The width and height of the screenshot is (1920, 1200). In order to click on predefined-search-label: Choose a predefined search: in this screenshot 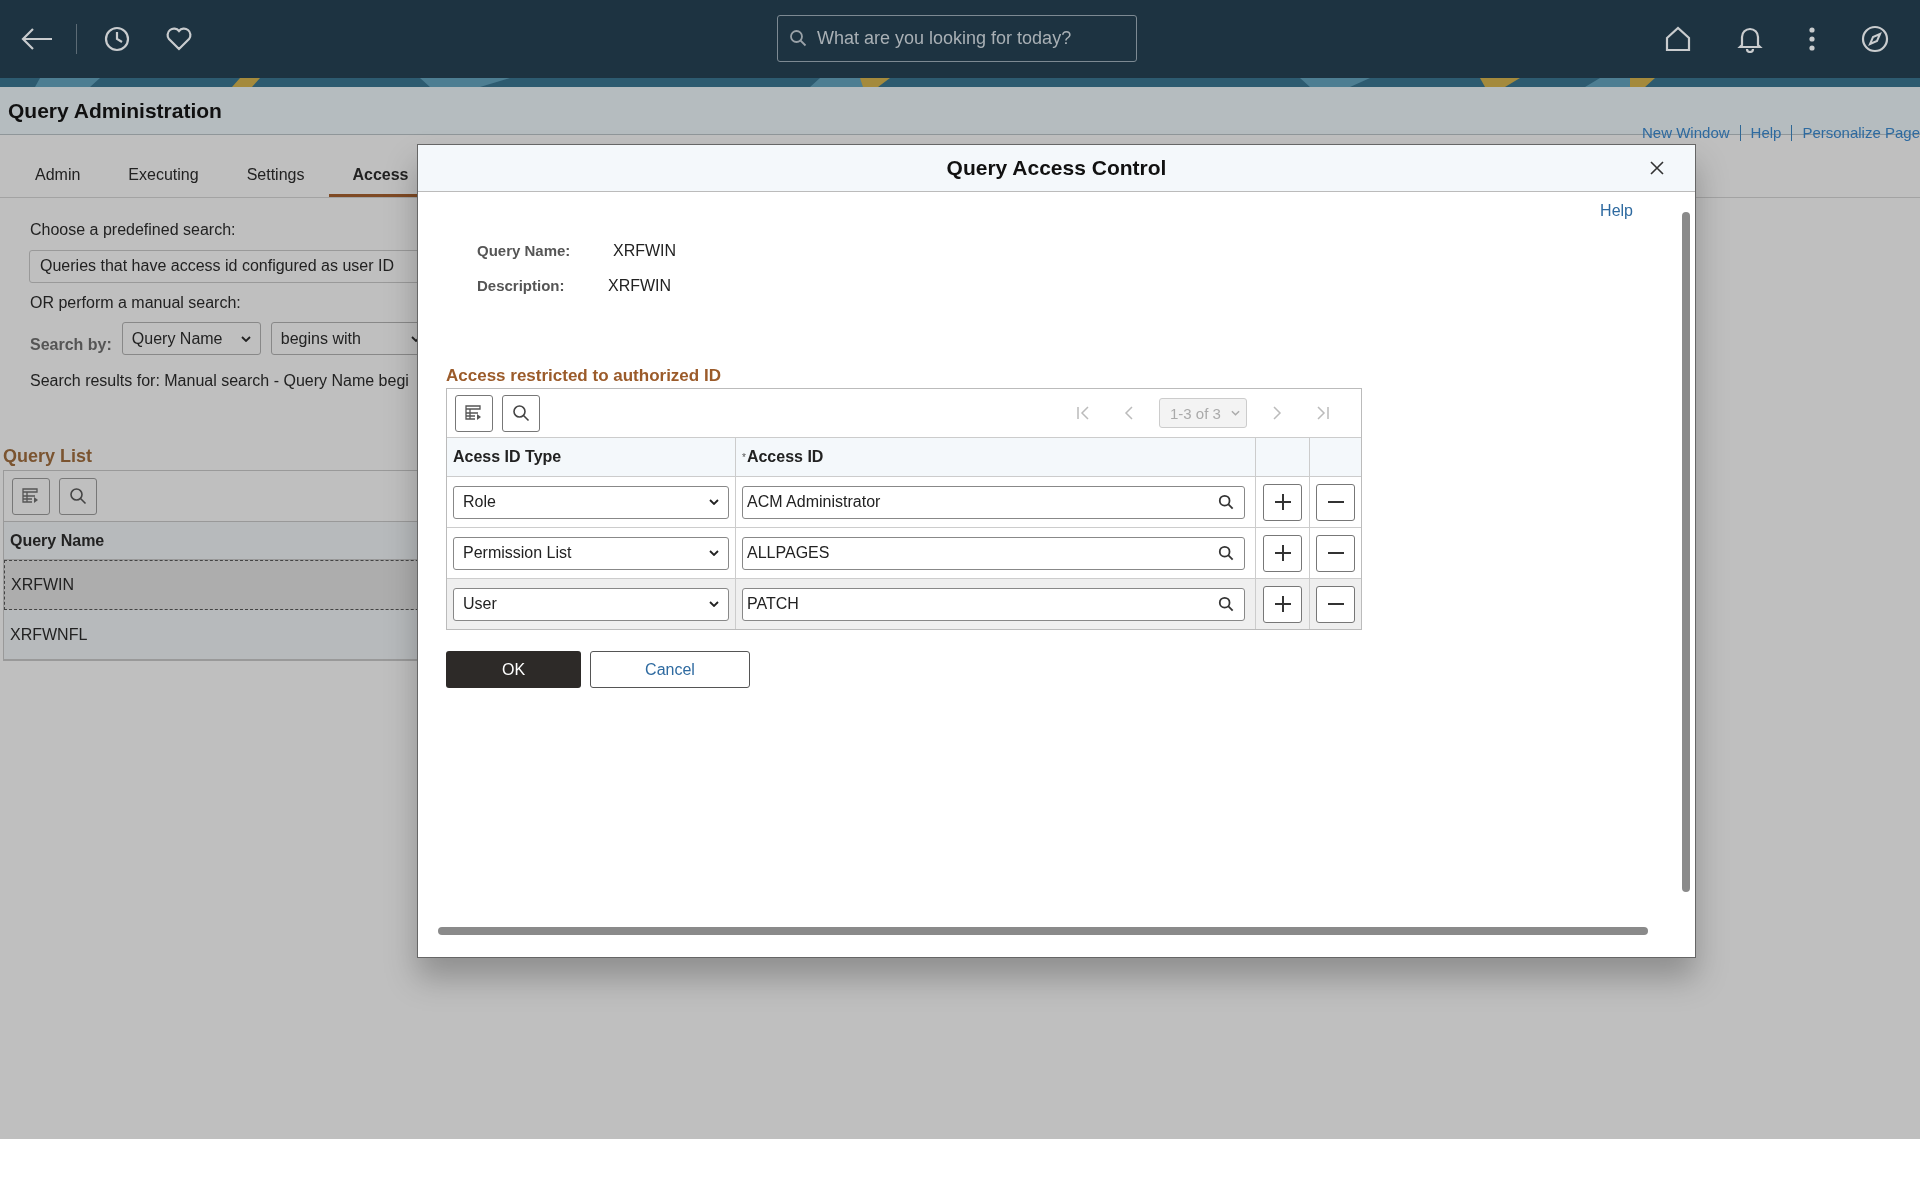, I will do `click(133, 230)`.